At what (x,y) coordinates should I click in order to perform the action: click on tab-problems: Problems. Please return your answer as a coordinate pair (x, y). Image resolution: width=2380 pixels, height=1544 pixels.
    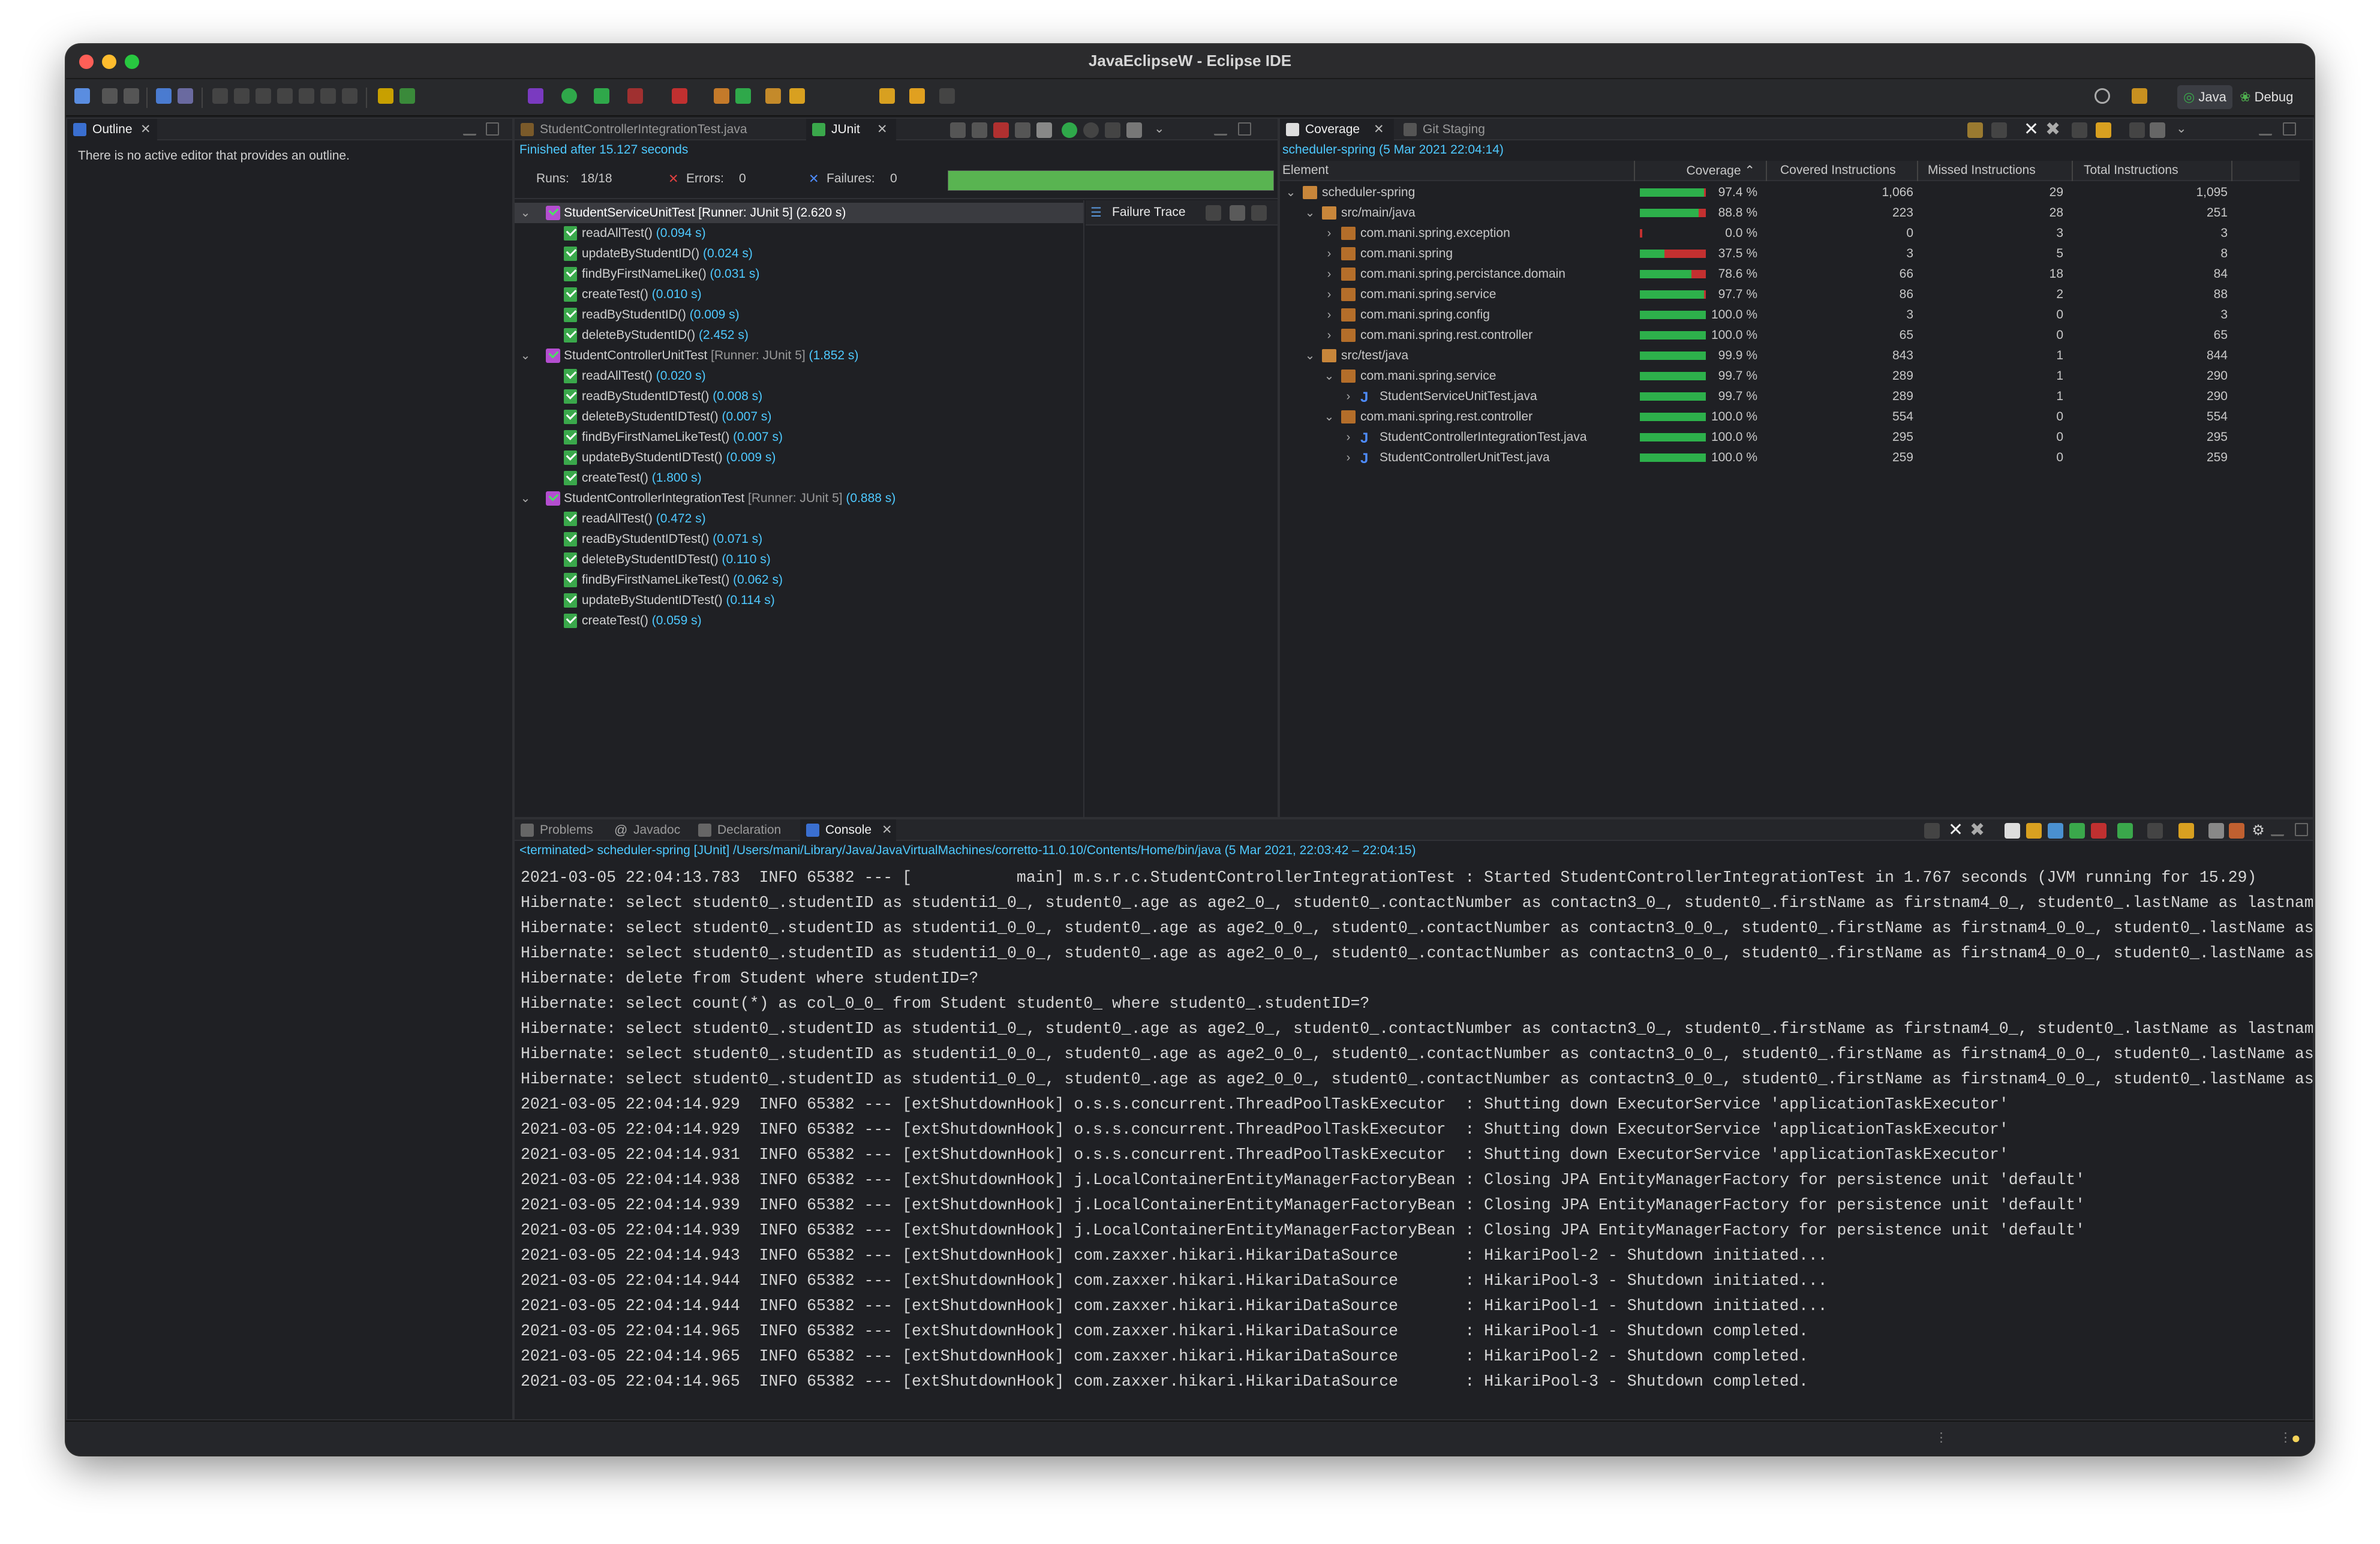
    Looking at the image, I should click on (562, 830).